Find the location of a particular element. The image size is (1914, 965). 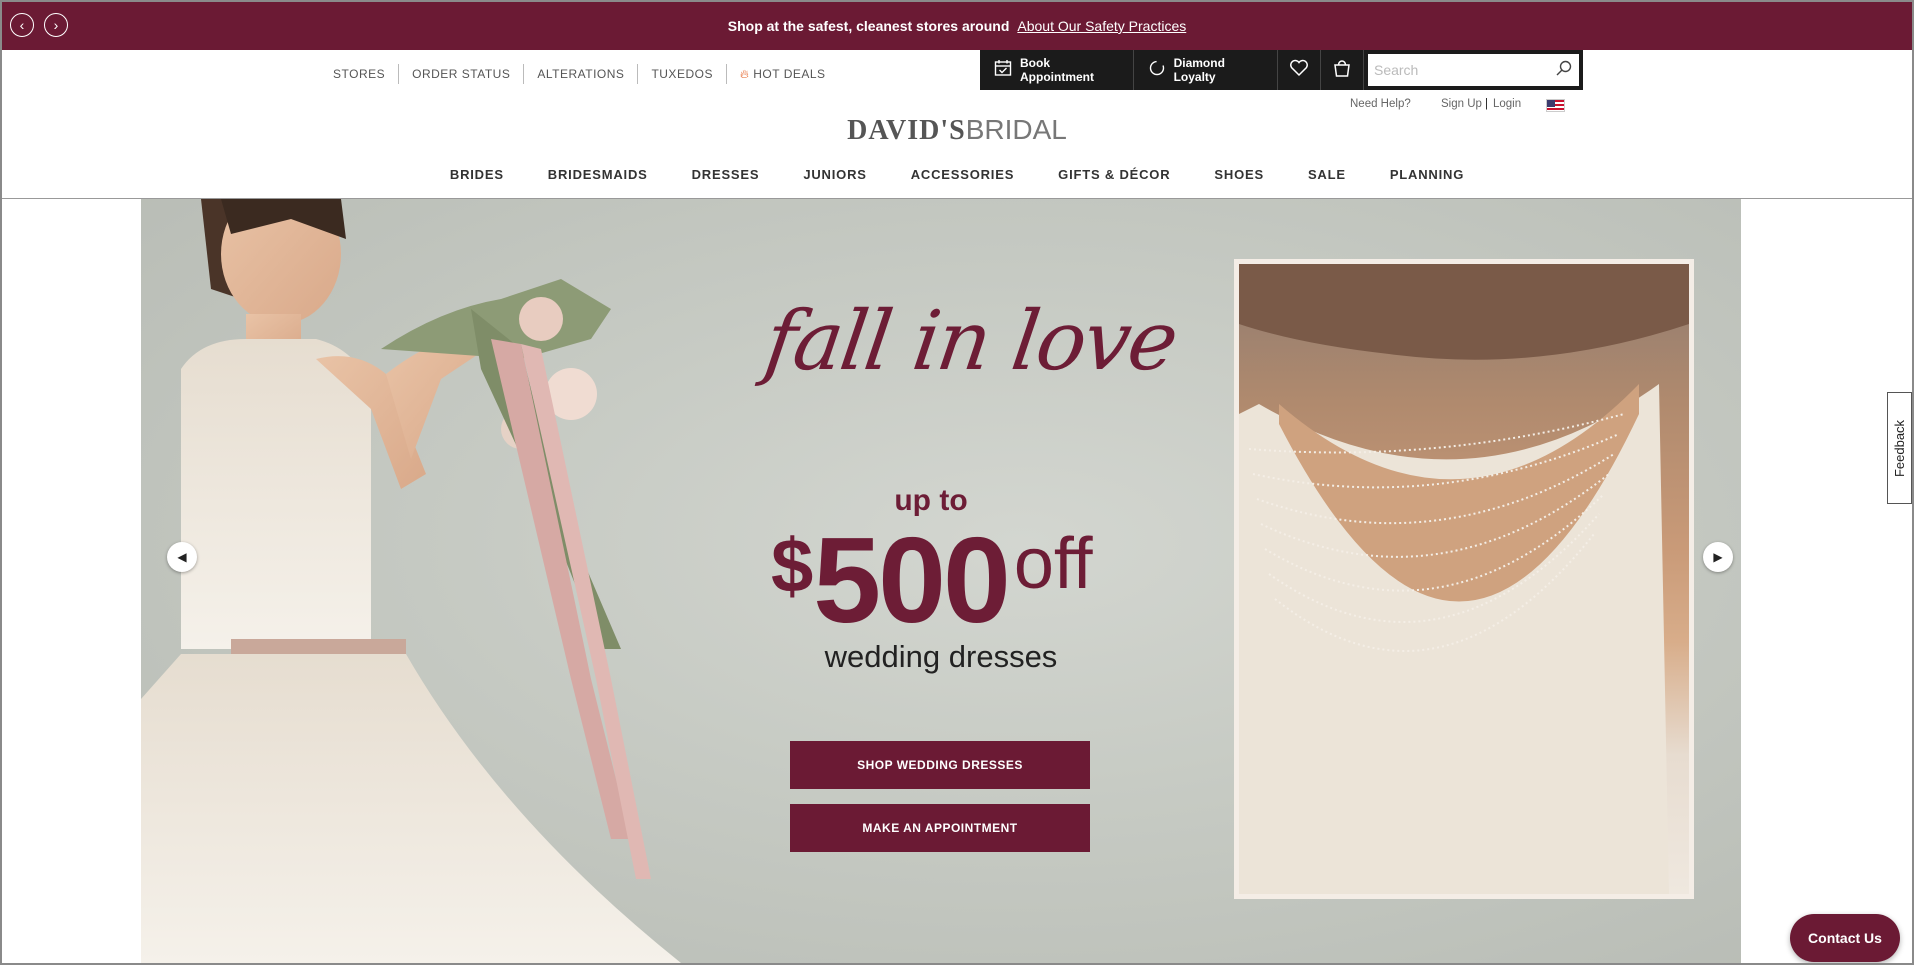

util-alterations: ALTERATIONS is located at coordinates (581, 74).